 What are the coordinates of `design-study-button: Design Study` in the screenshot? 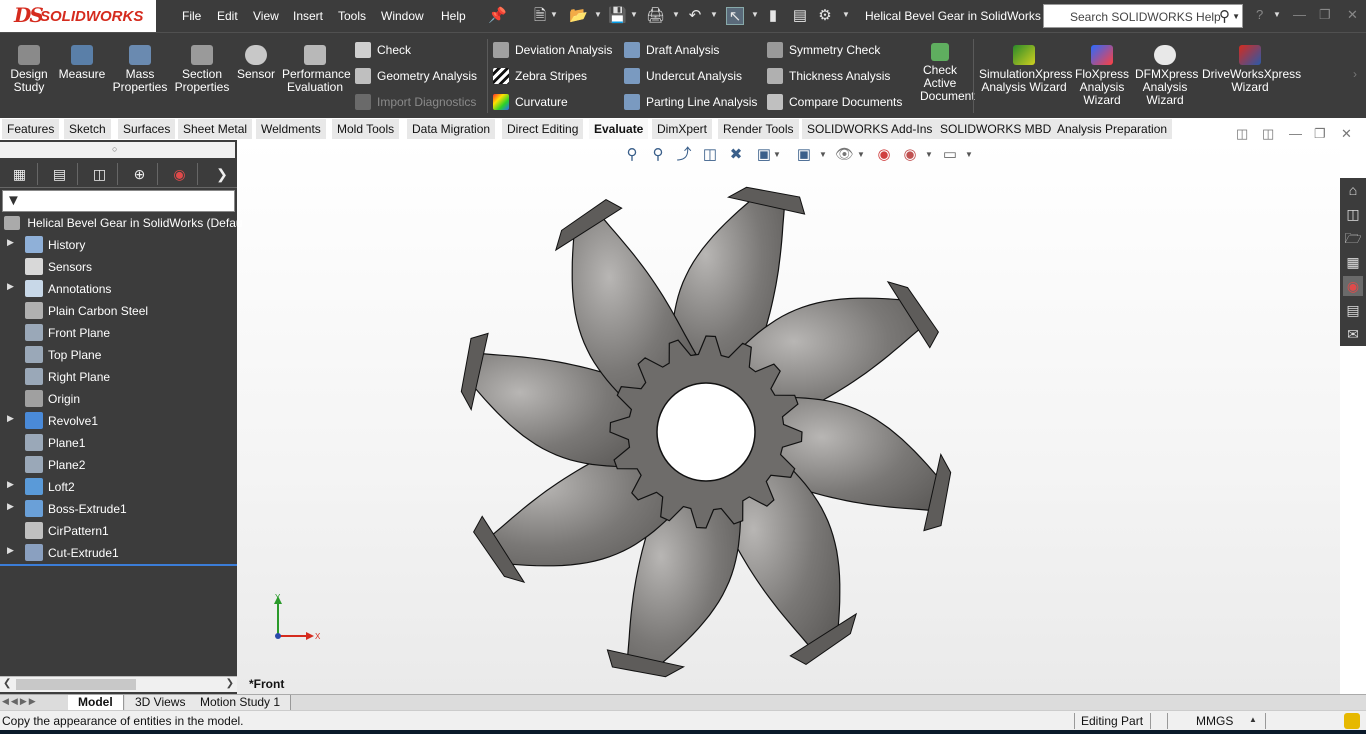 It's located at (29, 69).